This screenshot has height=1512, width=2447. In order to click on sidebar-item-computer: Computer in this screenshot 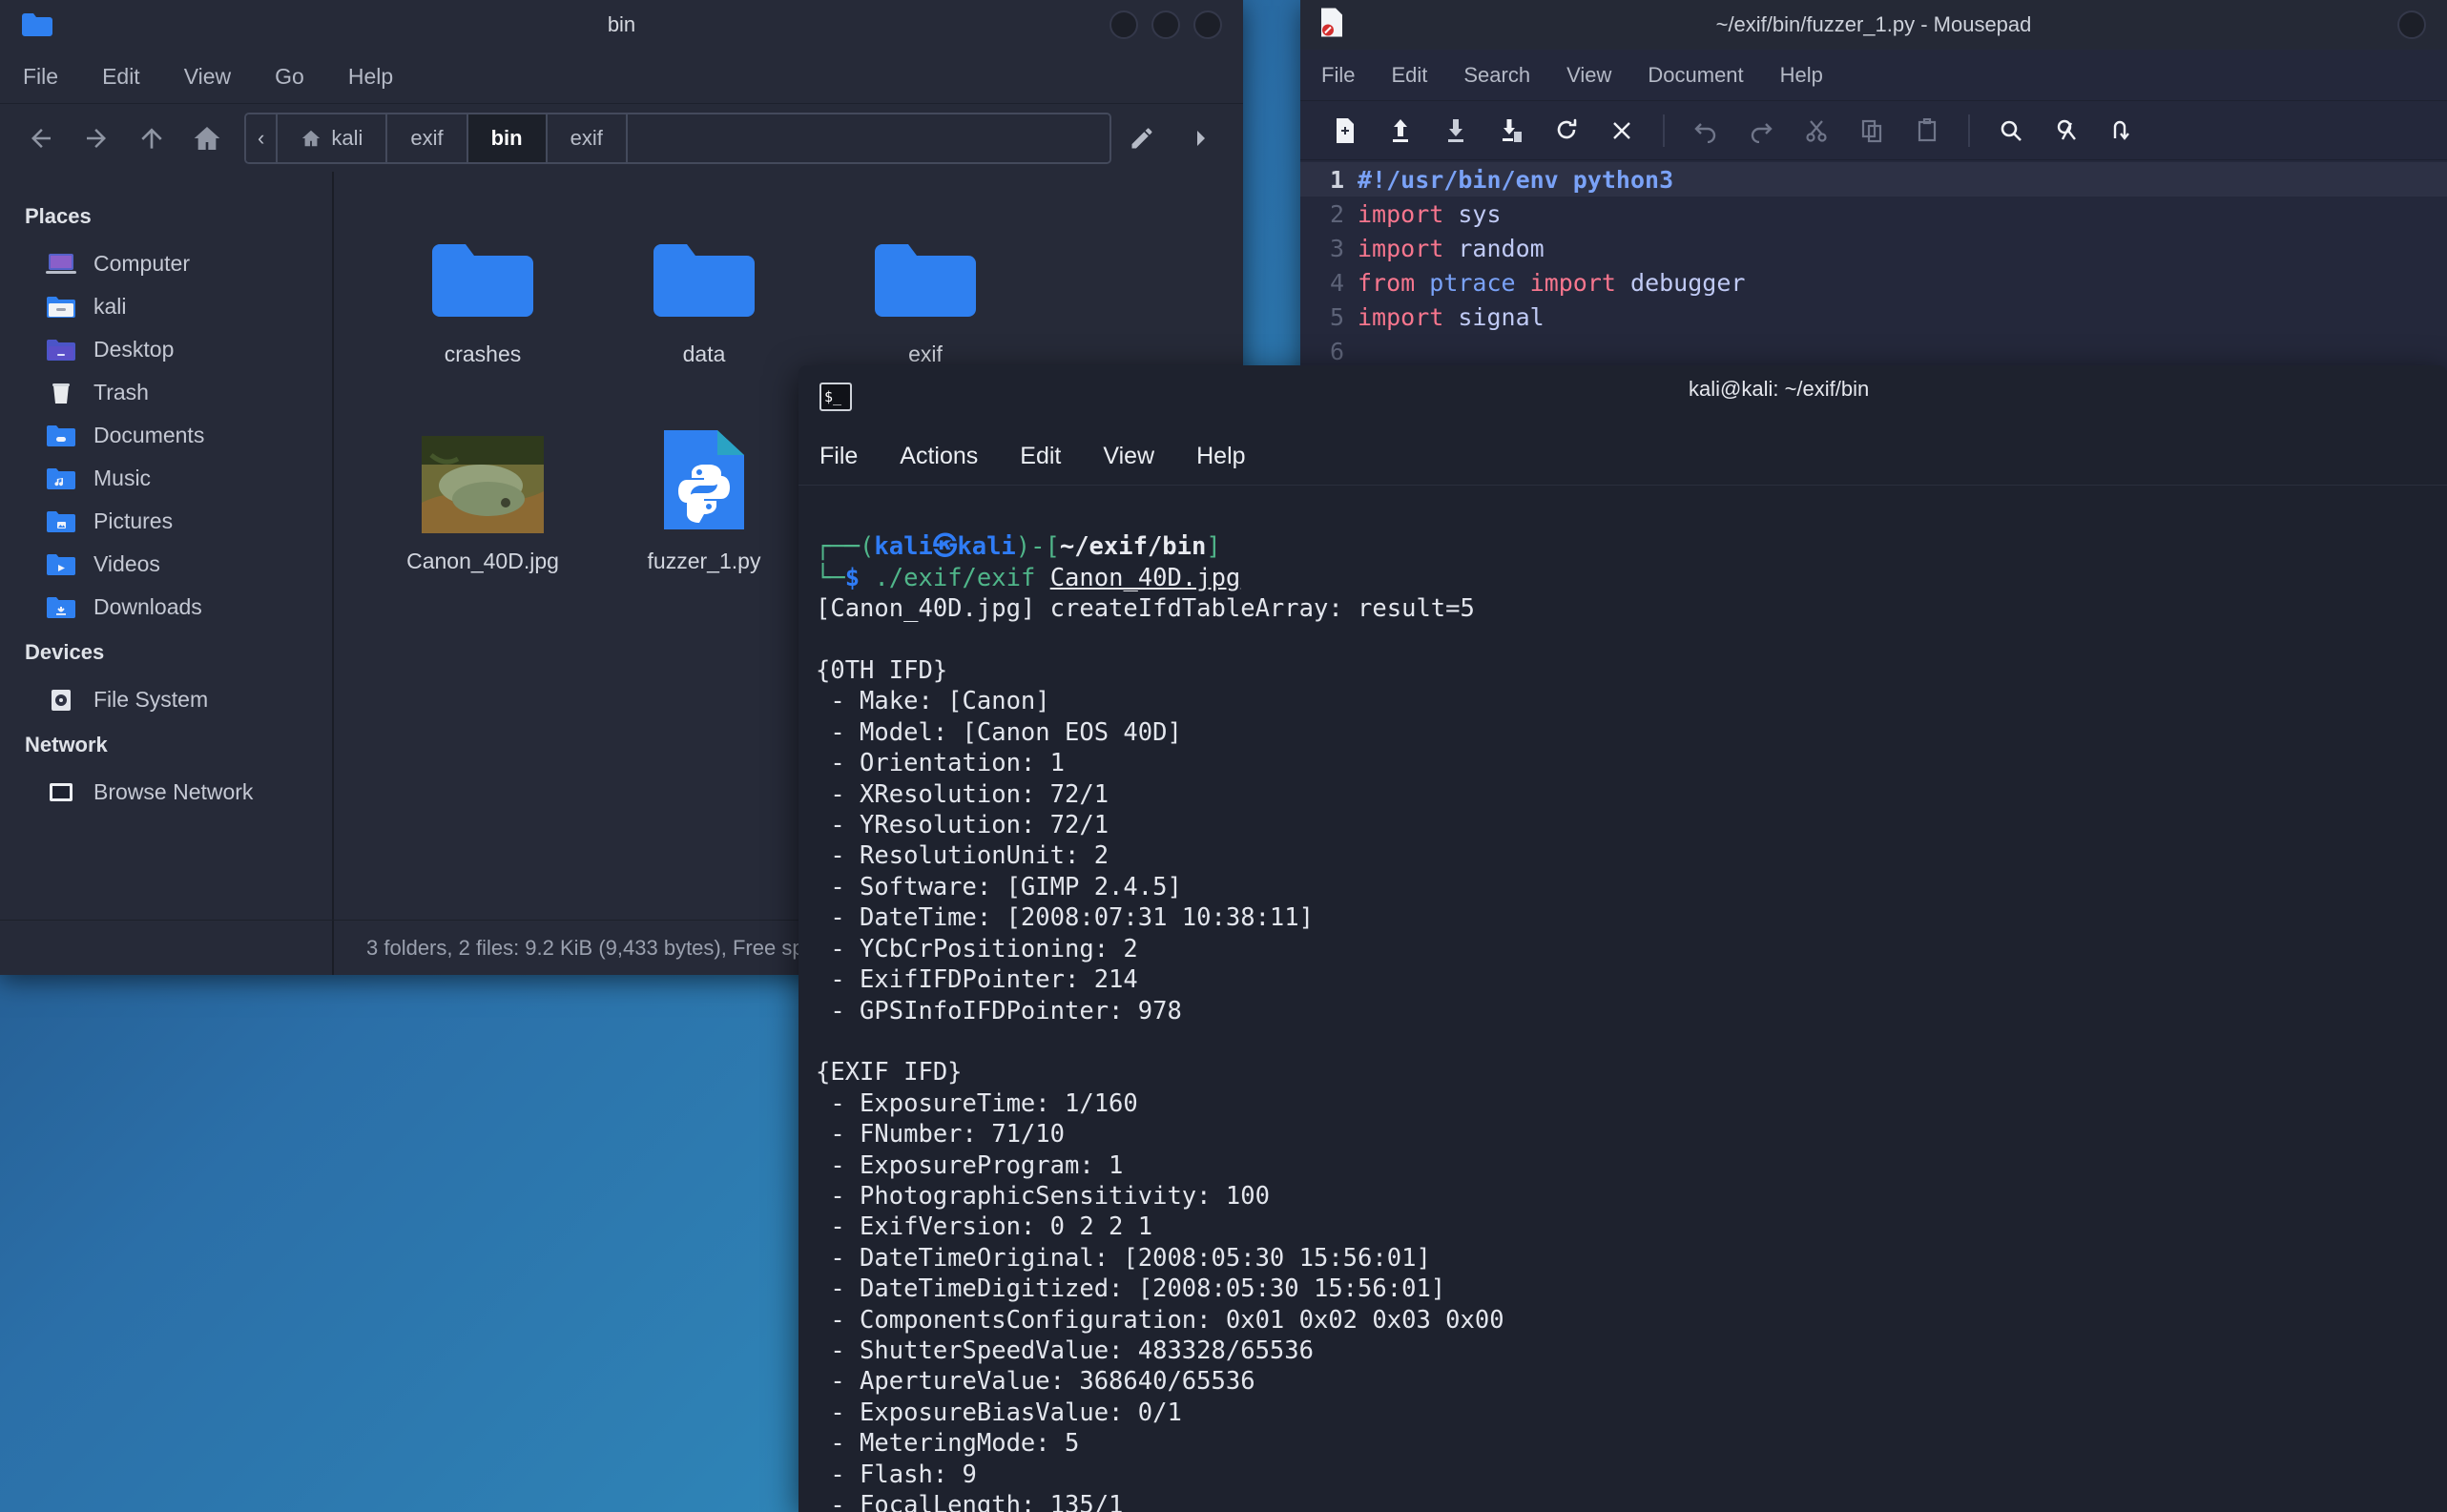, I will do `click(166, 263)`.